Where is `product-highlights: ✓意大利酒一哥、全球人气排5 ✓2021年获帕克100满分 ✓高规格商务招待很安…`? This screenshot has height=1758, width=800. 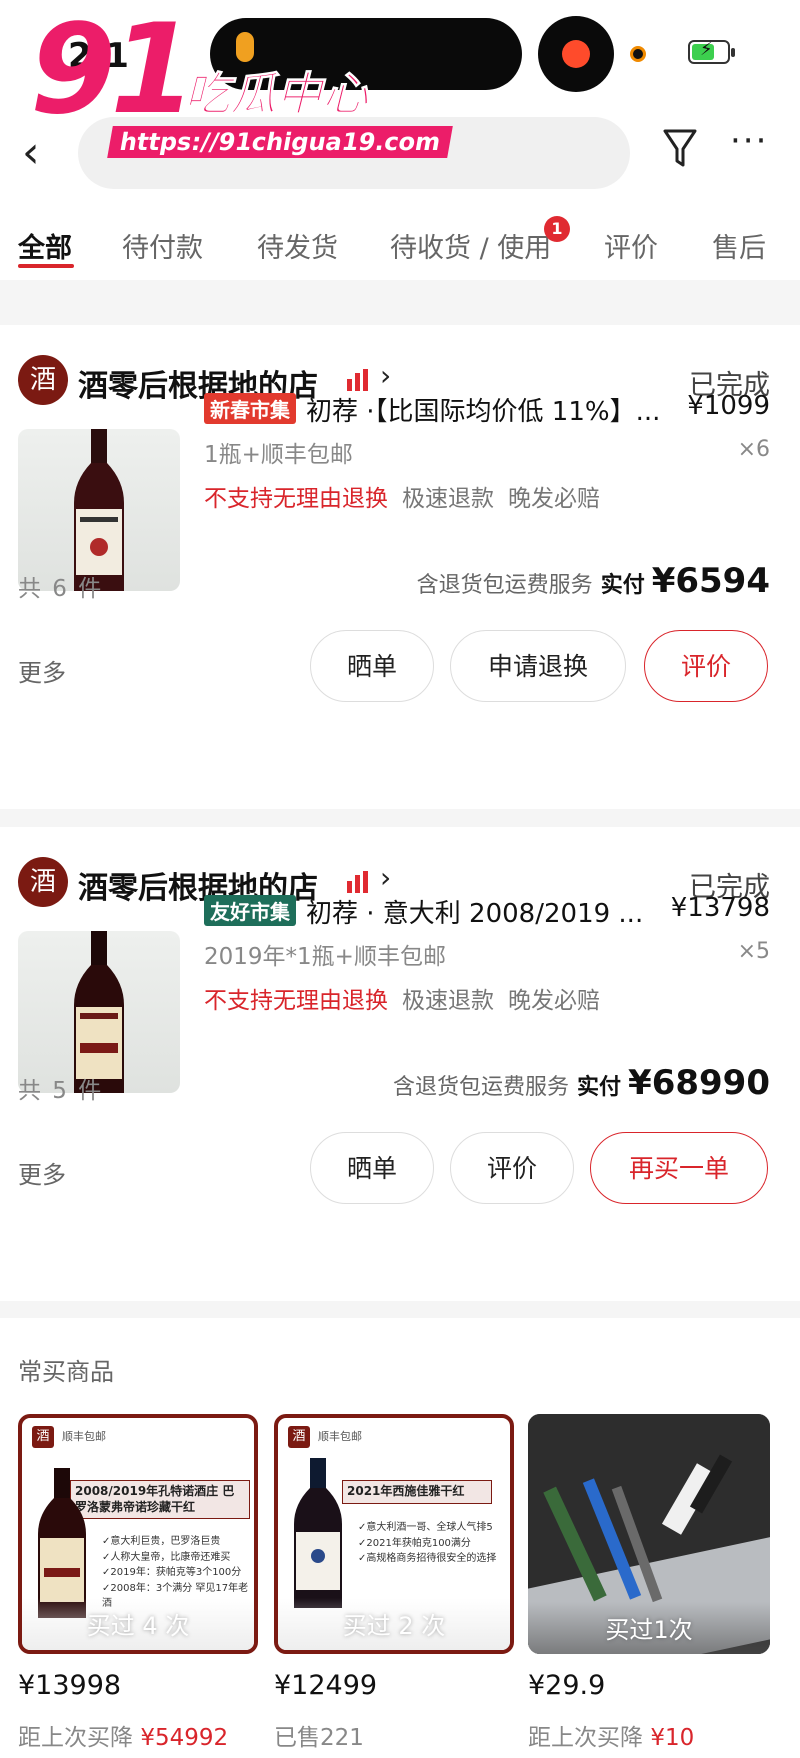
product-highlights: ✓意大利酒一哥、全球人气排5 ✓2021年获帕克100满分 ✓高规格商务招待很安… is located at coordinates (427, 1543).